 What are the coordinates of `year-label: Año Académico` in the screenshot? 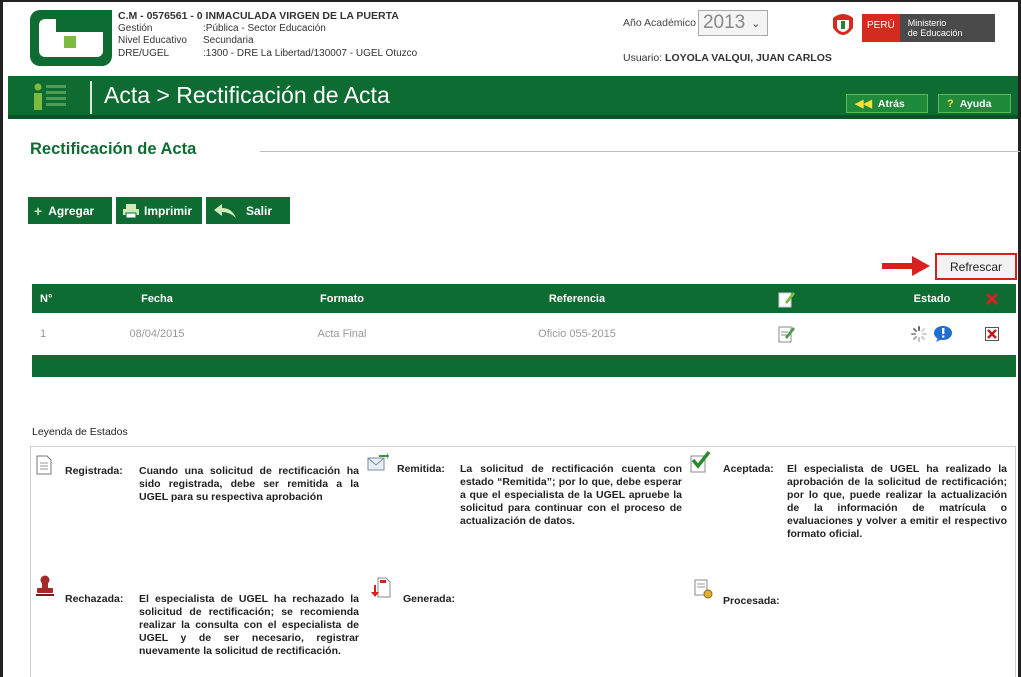 It's located at (659, 23).